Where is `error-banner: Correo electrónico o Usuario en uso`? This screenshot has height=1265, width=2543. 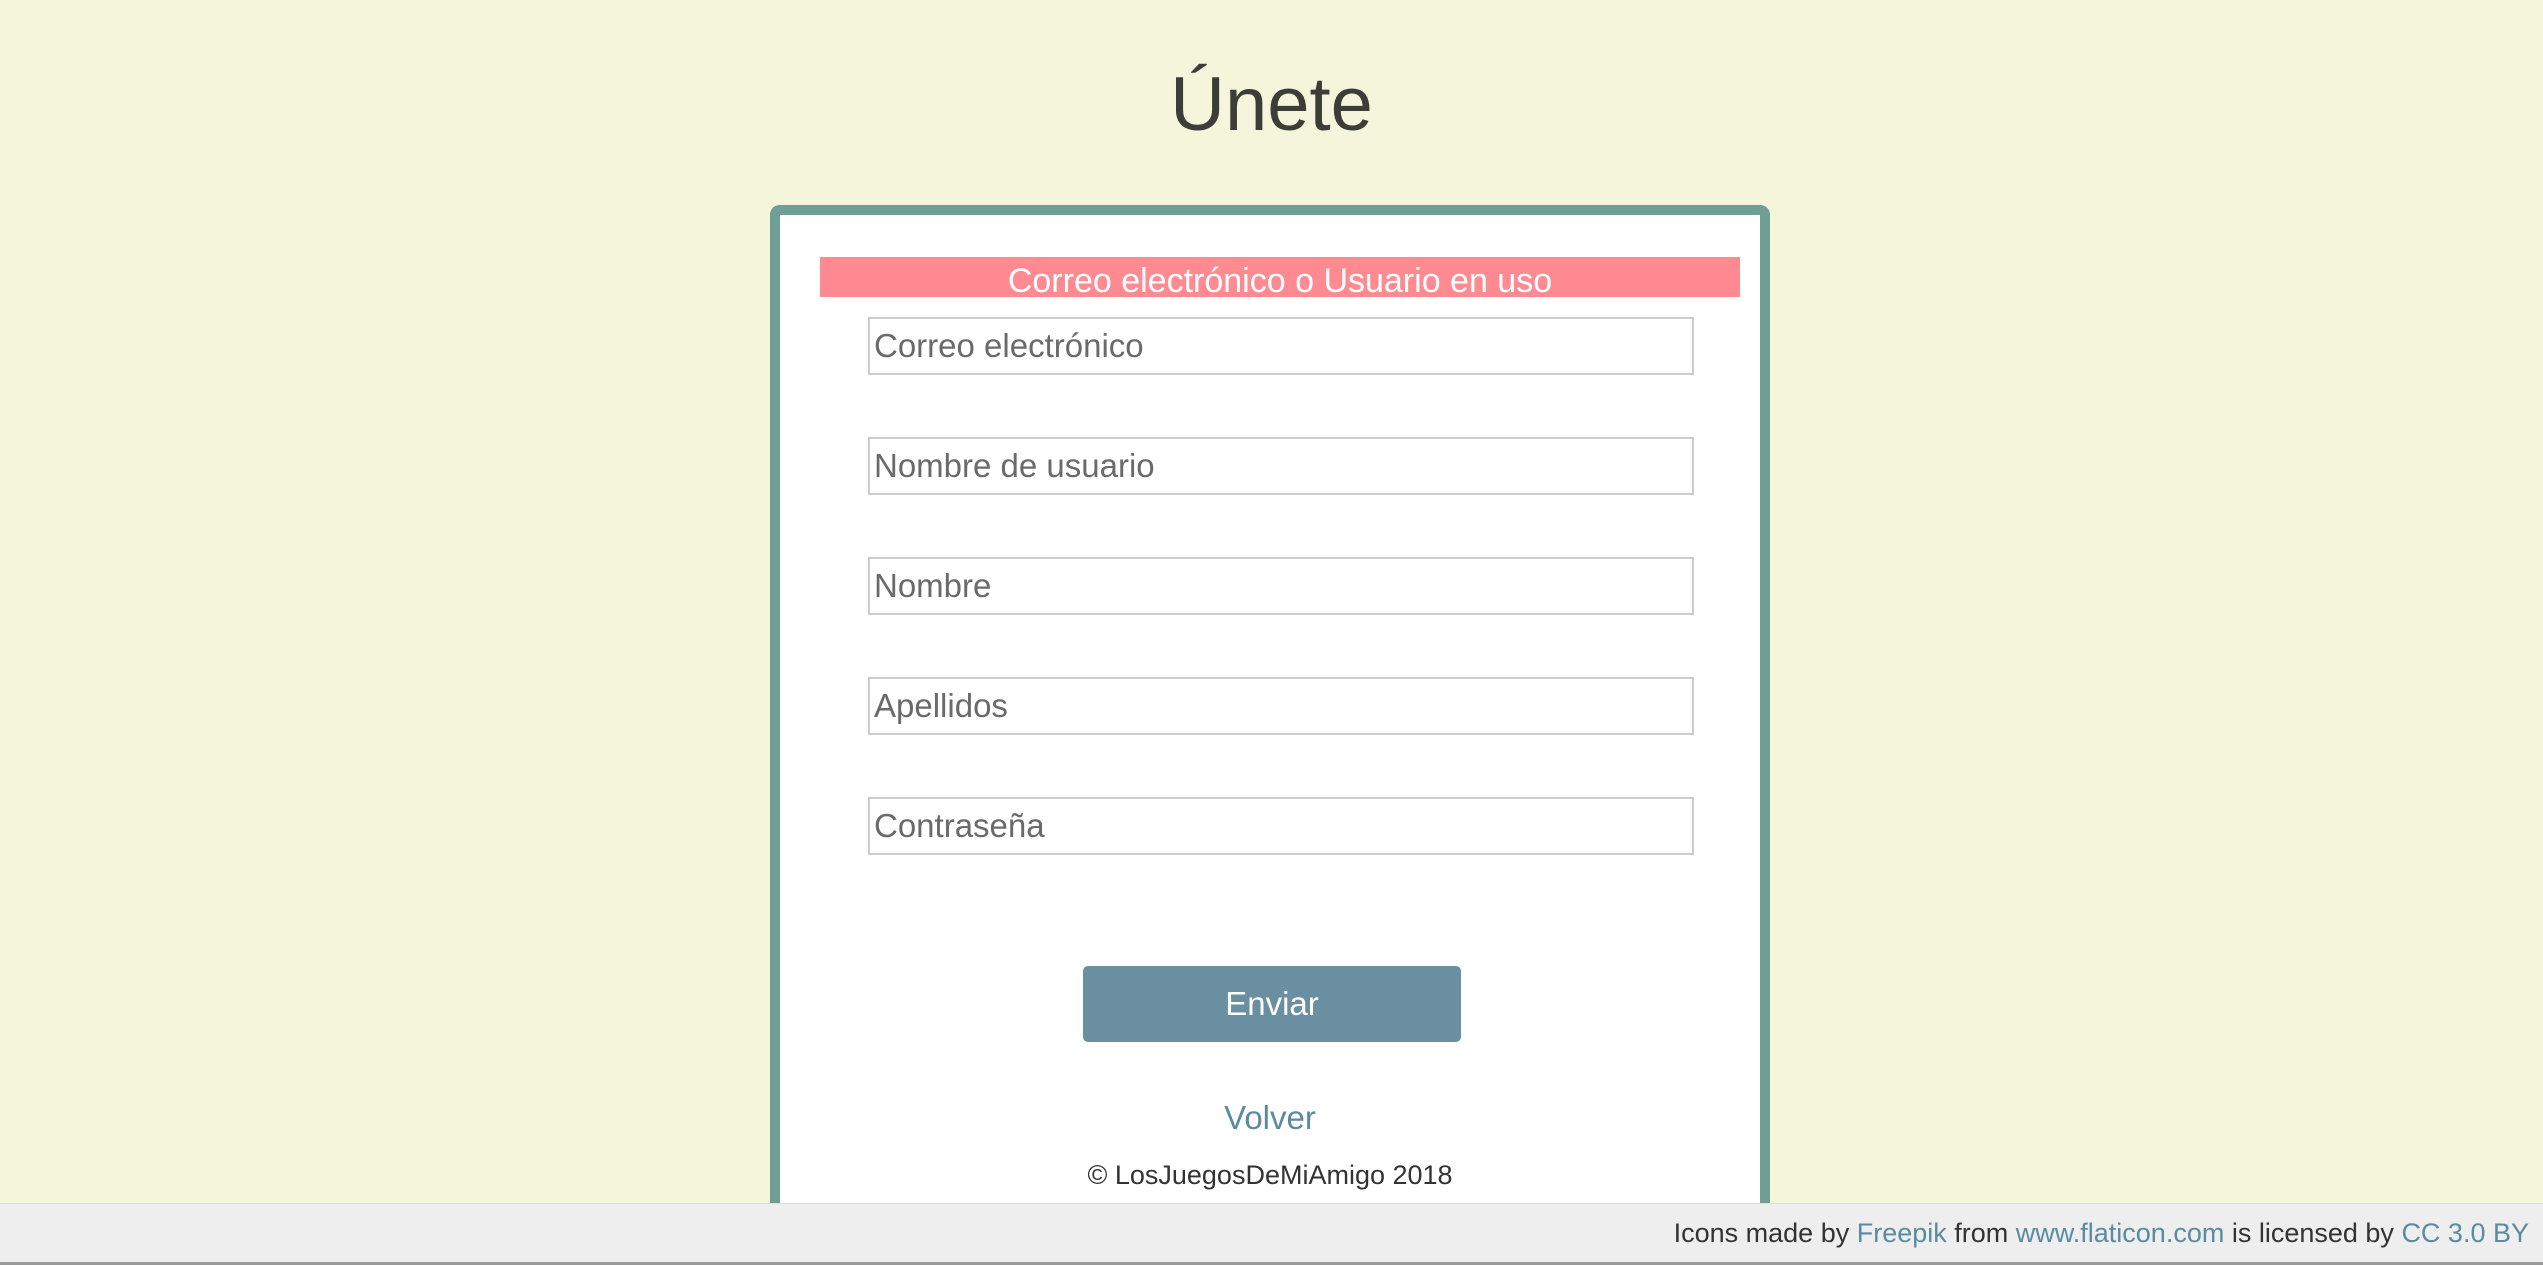 error-banner: Correo electrónico o Usuario en uso is located at coordinates (1280, 277).